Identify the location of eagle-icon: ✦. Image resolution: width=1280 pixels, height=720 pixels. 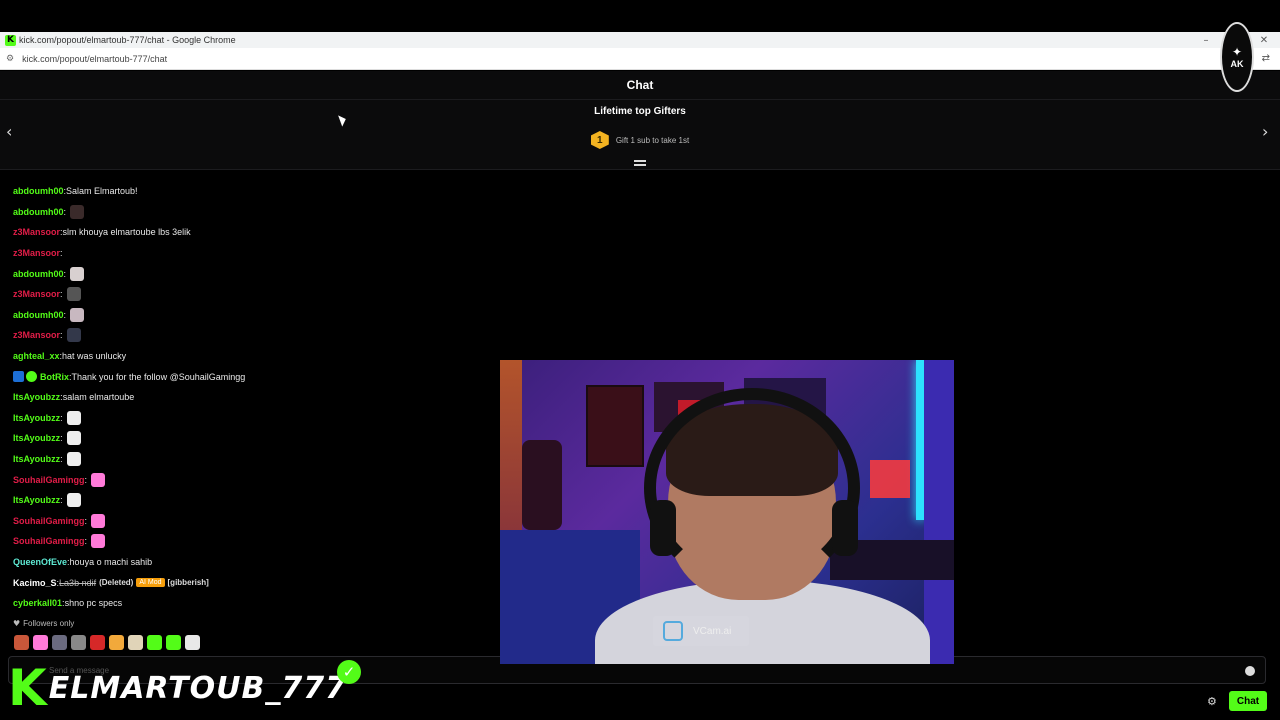
(1237, 52).